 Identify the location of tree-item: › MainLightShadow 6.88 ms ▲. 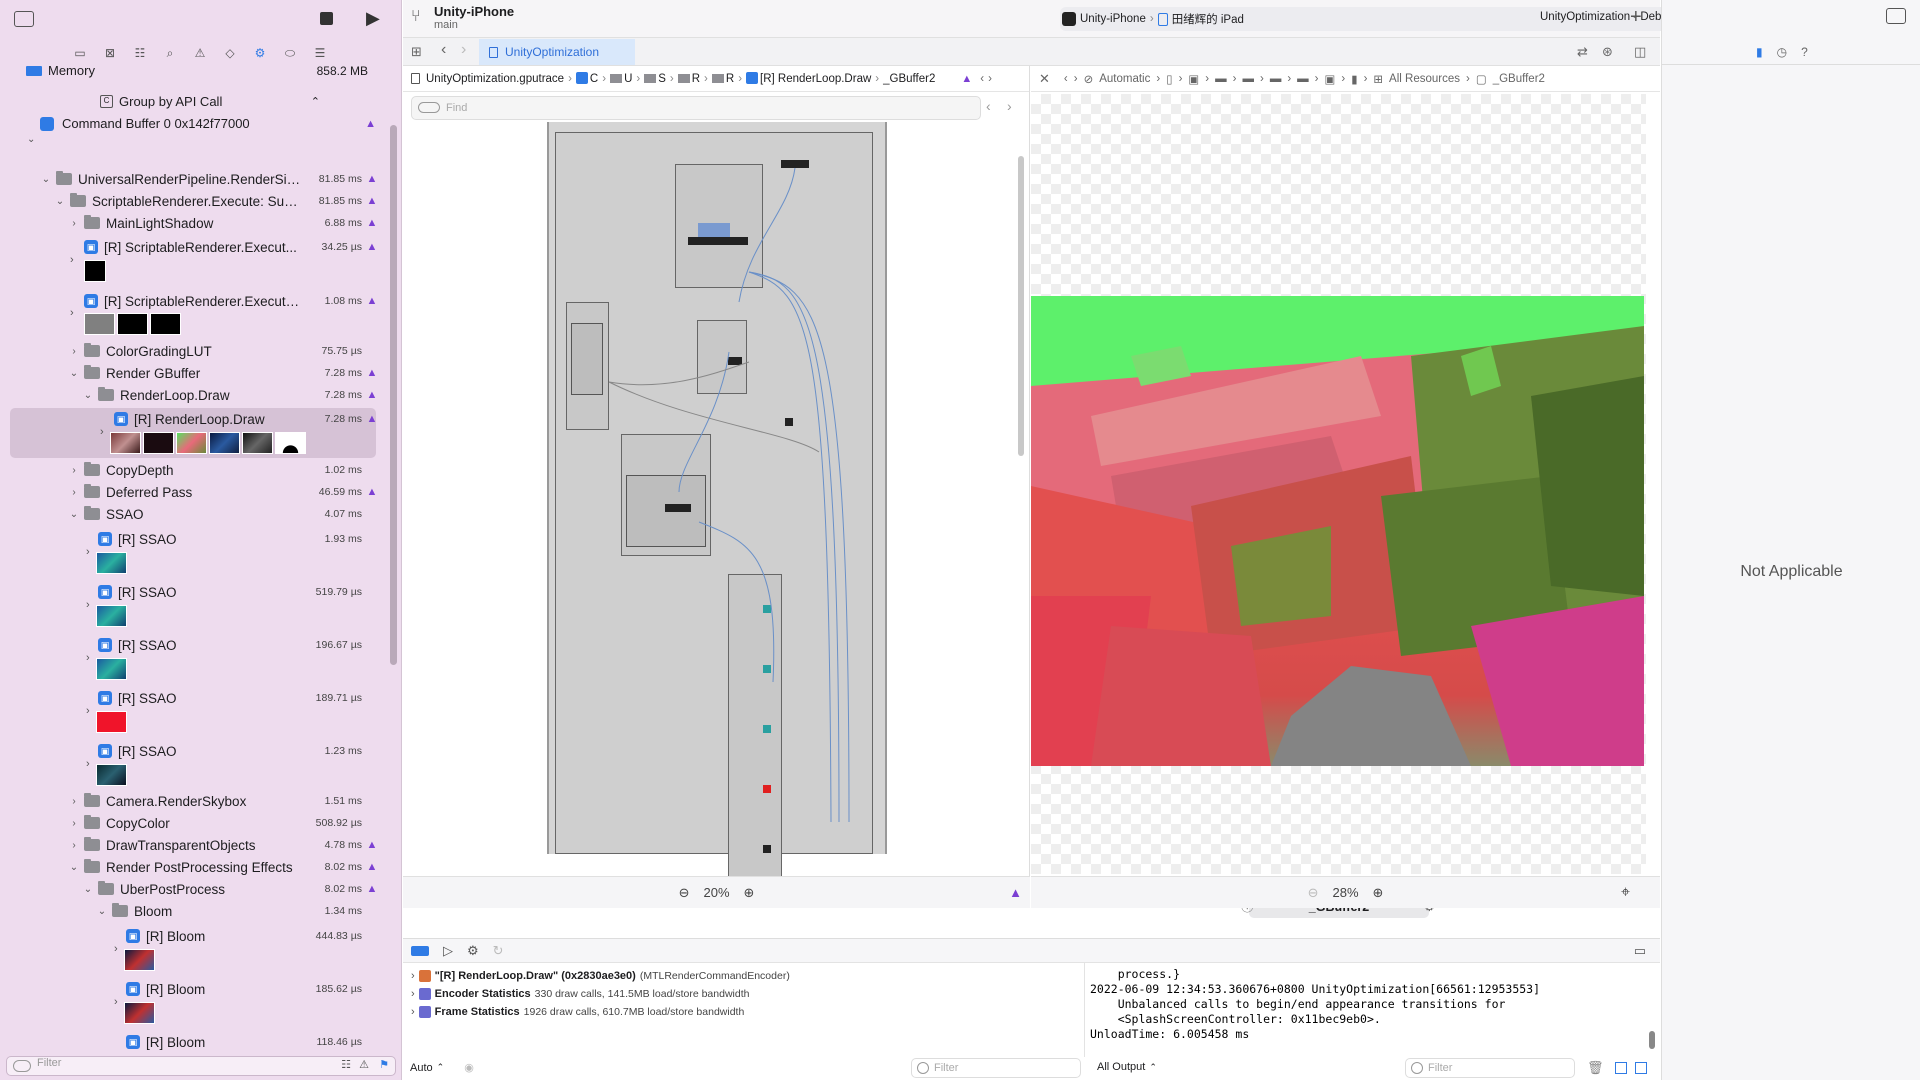
(189, 223).